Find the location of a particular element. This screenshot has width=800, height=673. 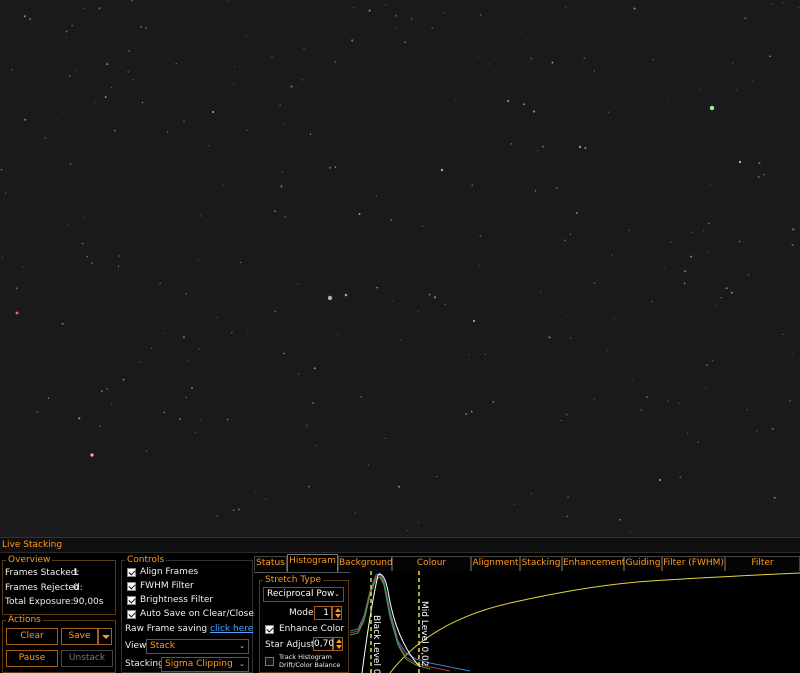

tab-alignment: Alignment is located at coordinates (495, 563).